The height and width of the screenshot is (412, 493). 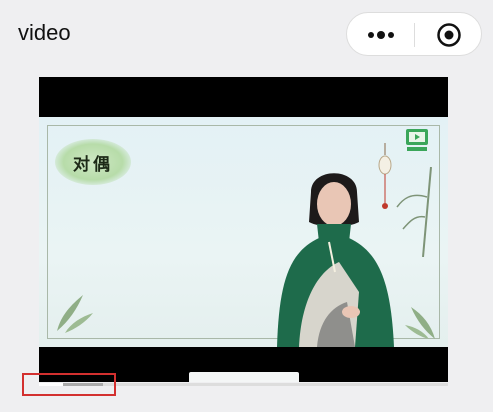 I want to click on topic-label: 对偶, so click(x=93, y=164).